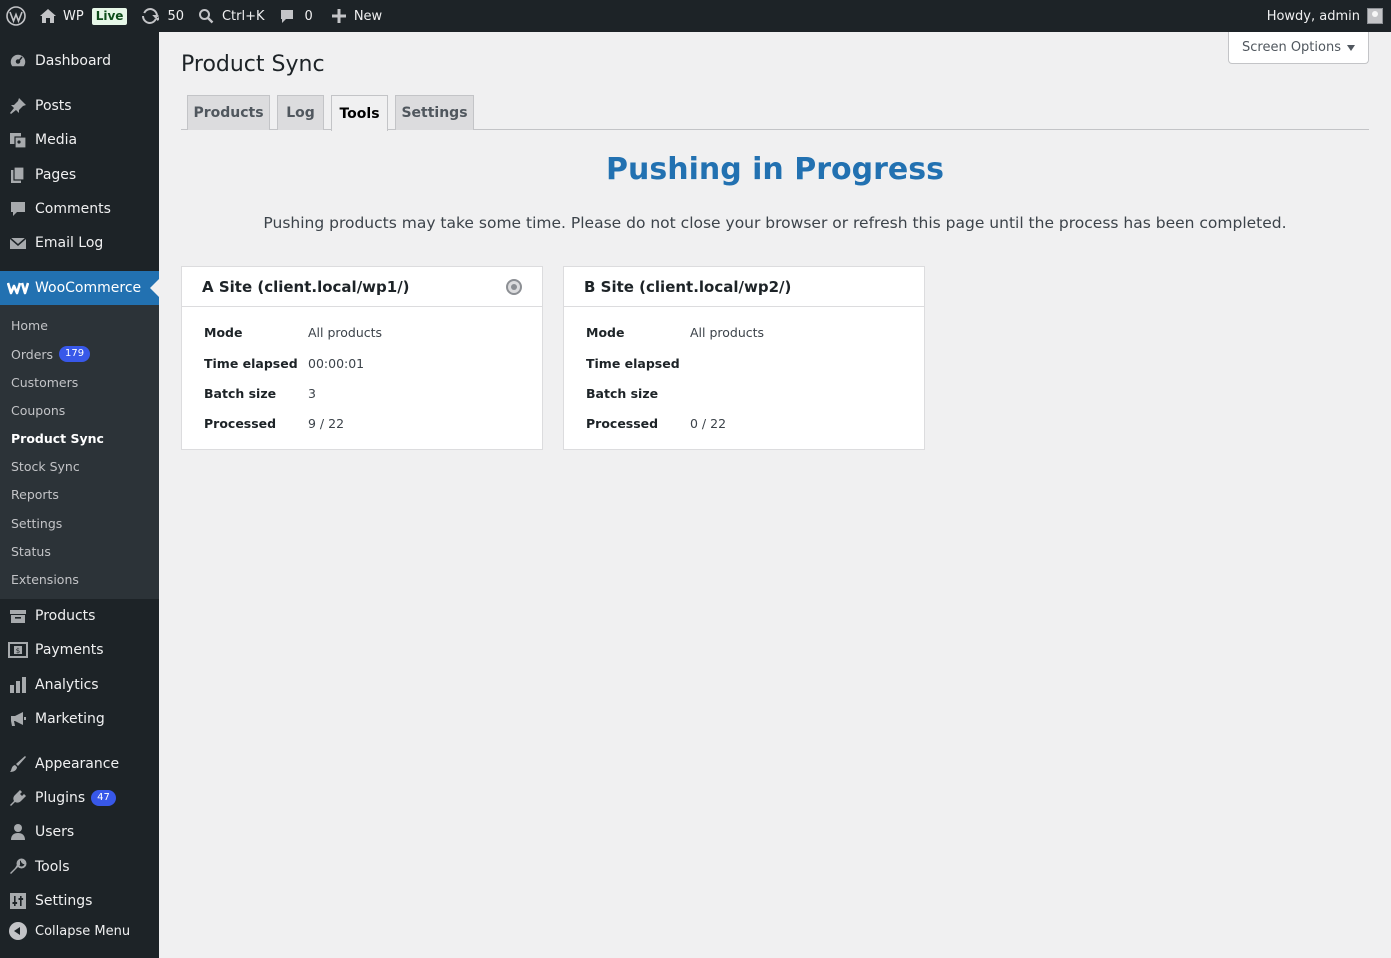 The image size is (1391, 958). Describe the element at coordinates (775, 113) in the screenshot. I see `nav-tabs: Products Log Tools Settings` at that location.